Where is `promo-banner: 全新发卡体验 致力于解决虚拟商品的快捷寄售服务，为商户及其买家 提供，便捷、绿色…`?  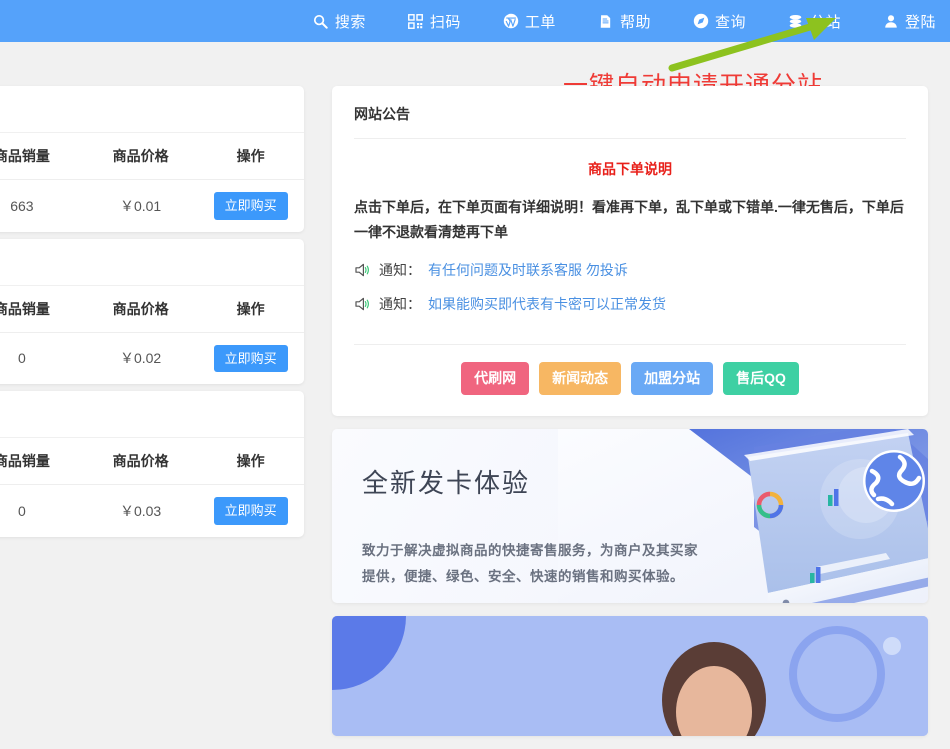
promo-banner: 全新发卡体验 致力于解决虚拟商品的快捷寄售服务，为商户及其买家 提供，便捷、绿色… is located at coordinates (630, 515).